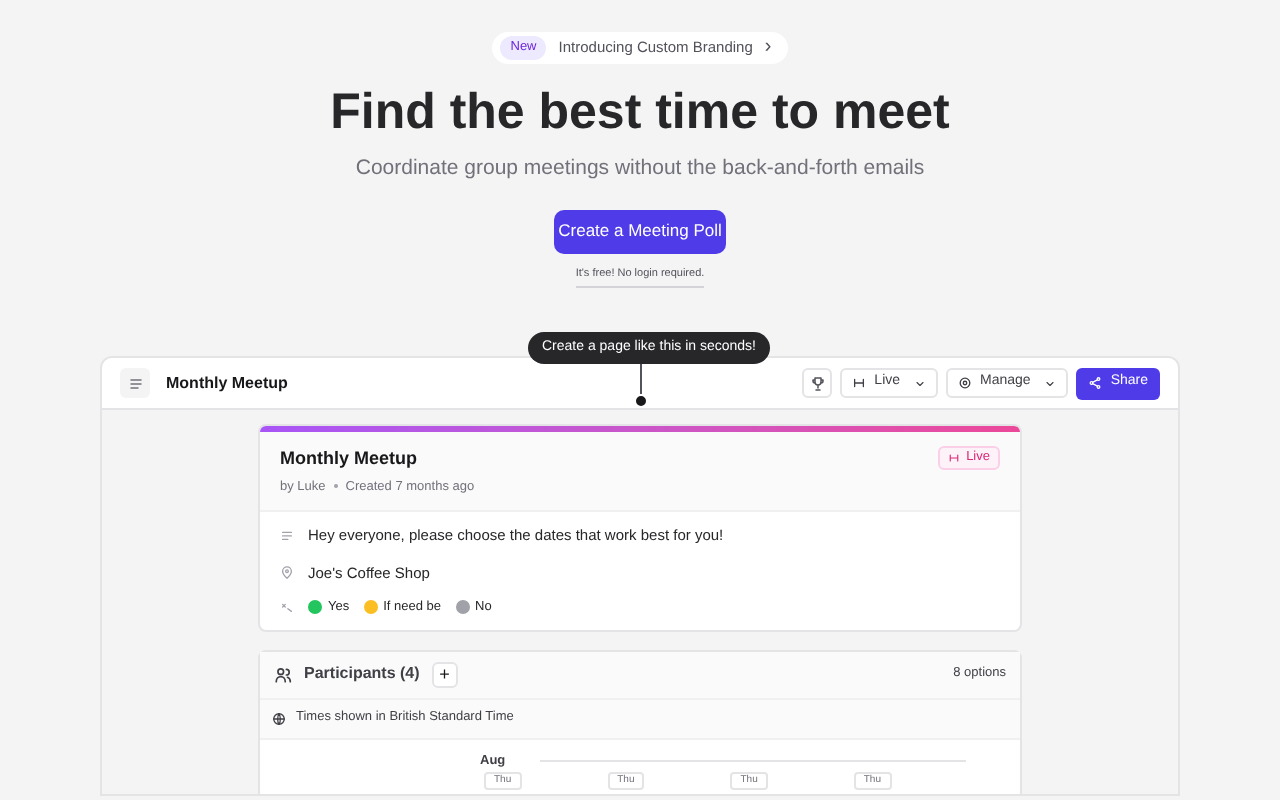 Image resolution: width=1280 pixels, height=800 pixels. Describe the element at coordinates (227, 383) in the screenshot. I see `app-title: Monthly Meetup` at that location.